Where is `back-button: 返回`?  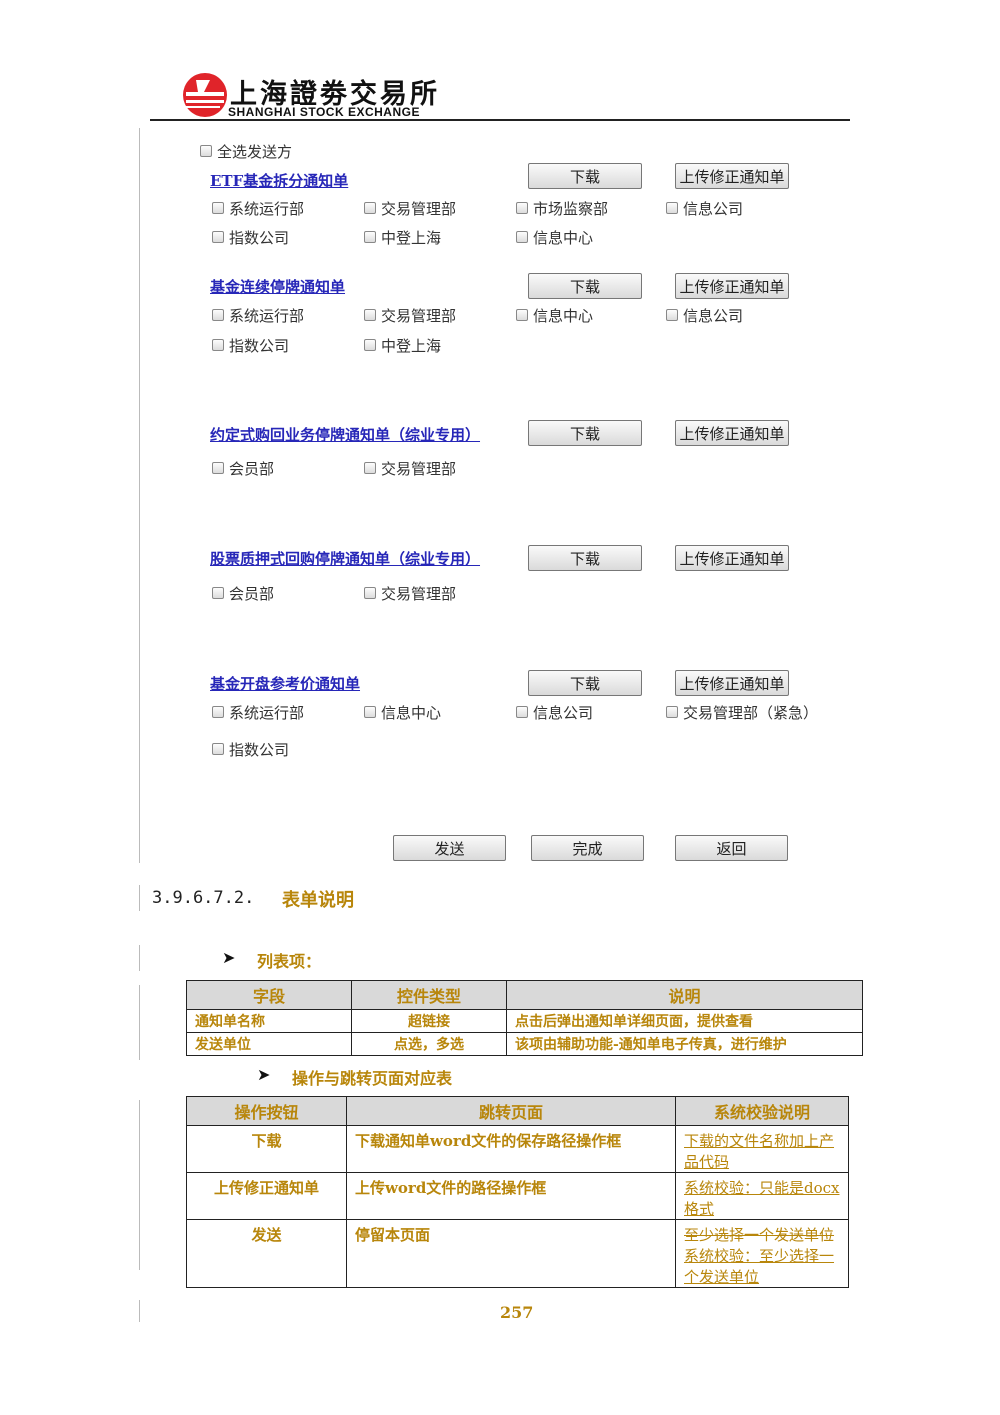 back-button: 返回 is located at coordinates (731, 848).